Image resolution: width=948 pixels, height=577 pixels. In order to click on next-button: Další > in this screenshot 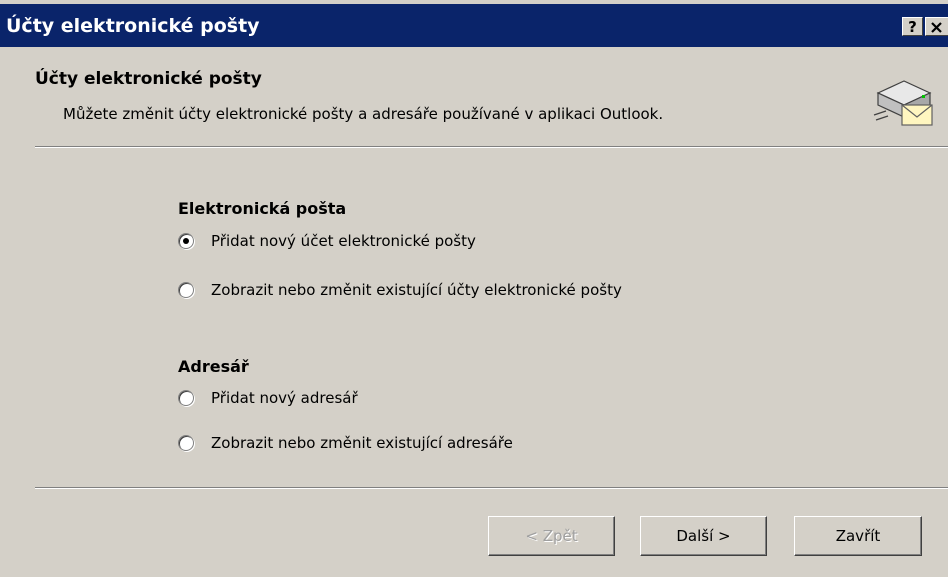, I will do `click(703, 536)`.